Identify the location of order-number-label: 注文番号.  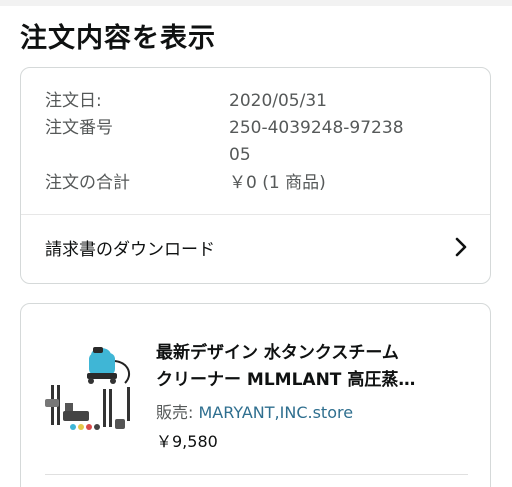
(79, 128).